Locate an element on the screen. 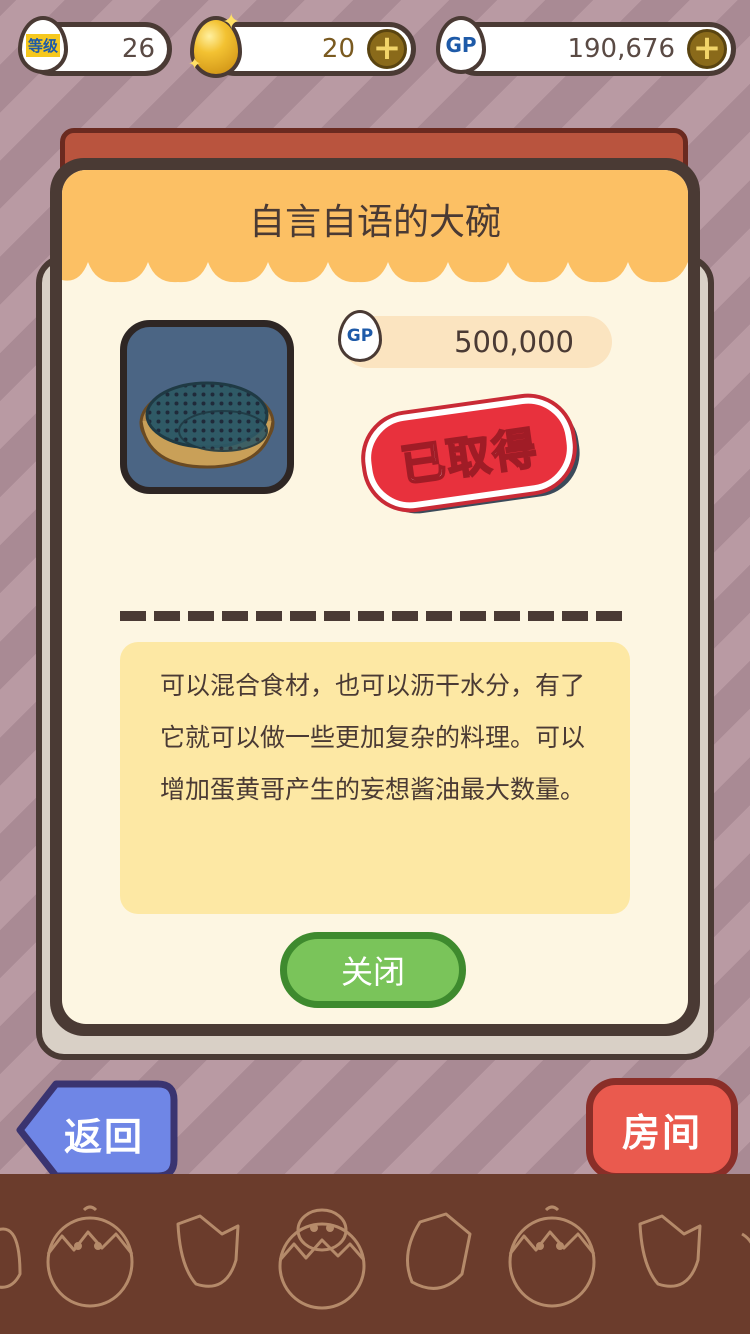  close-button: 关闭 is located at coordinates (373, 970).